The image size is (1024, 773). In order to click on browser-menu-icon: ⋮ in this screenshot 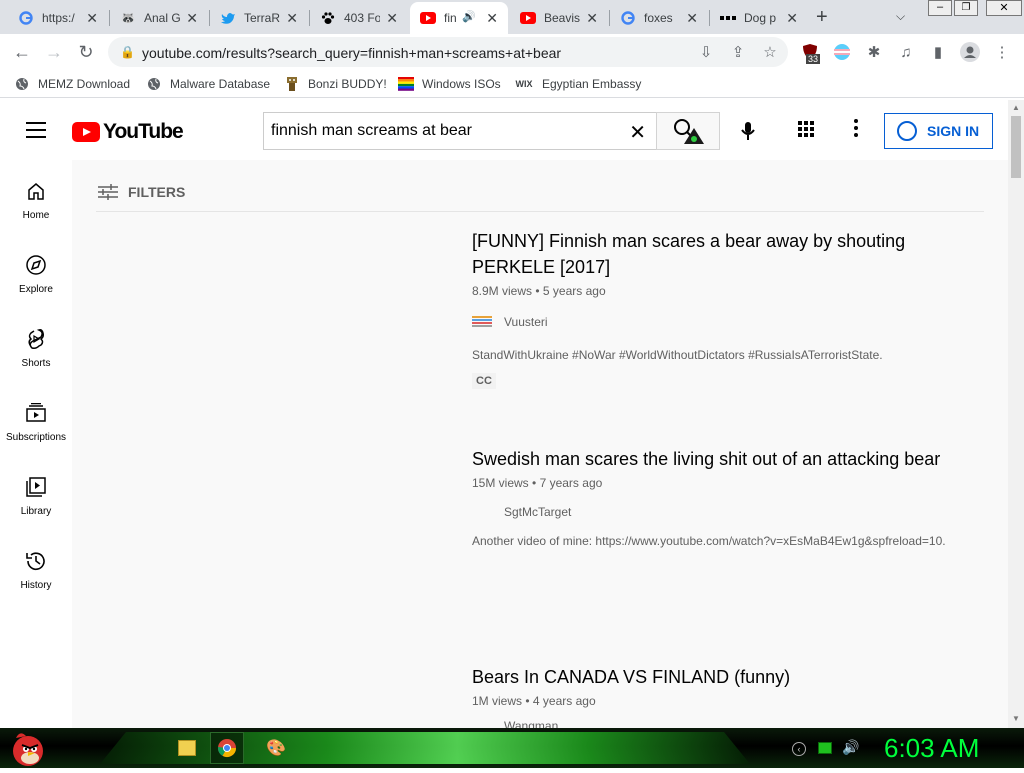, I will do `click(1002, 52)`.